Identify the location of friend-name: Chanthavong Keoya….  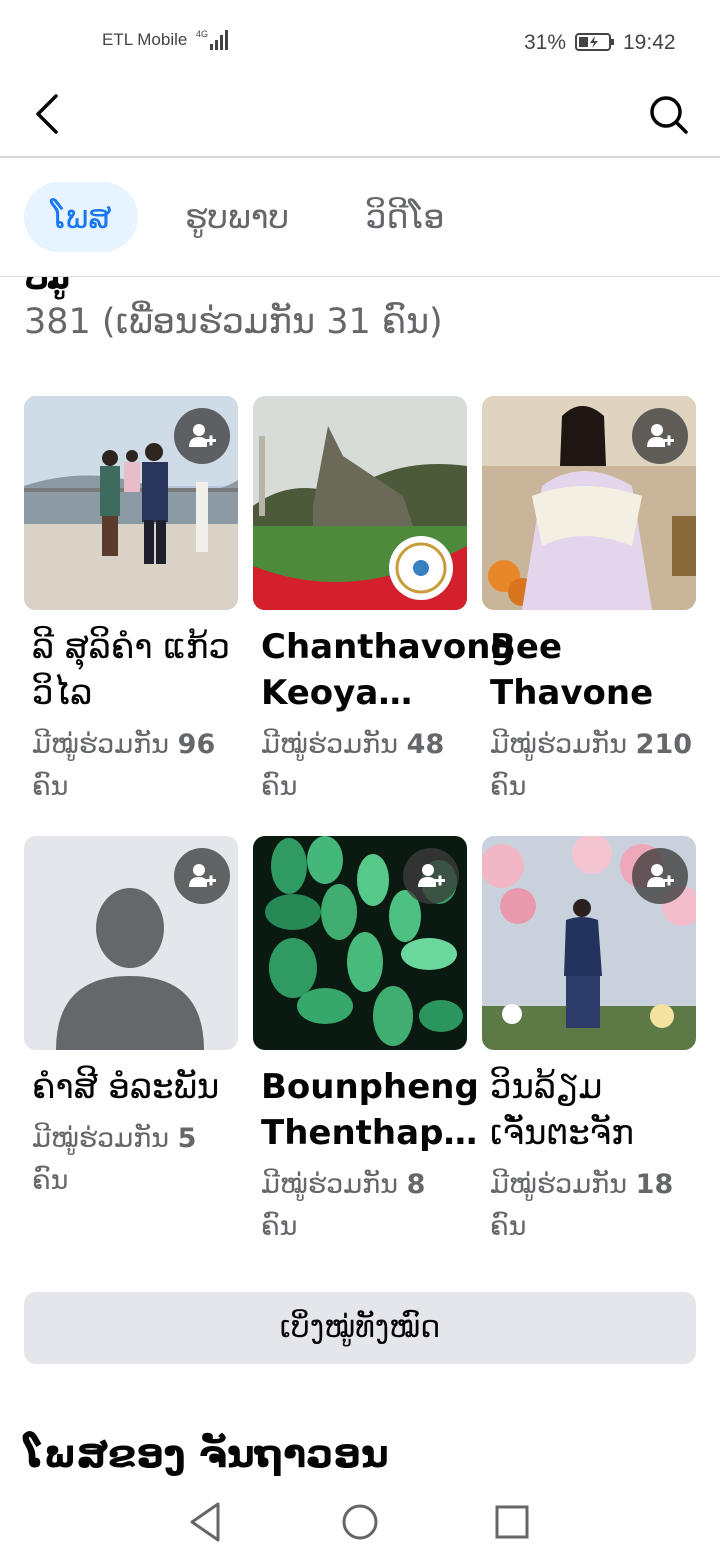
(384, 670).